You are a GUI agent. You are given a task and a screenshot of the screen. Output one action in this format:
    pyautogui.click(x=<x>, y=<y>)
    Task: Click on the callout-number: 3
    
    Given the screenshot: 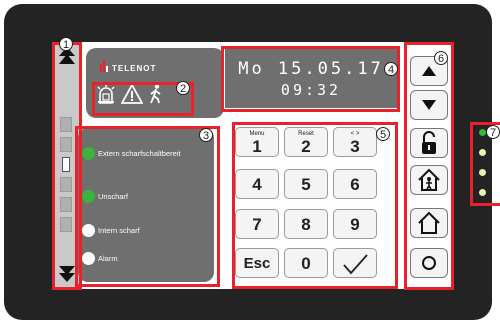 What is the action you would take?
    pyautogui.click(x=206, y=135)
    